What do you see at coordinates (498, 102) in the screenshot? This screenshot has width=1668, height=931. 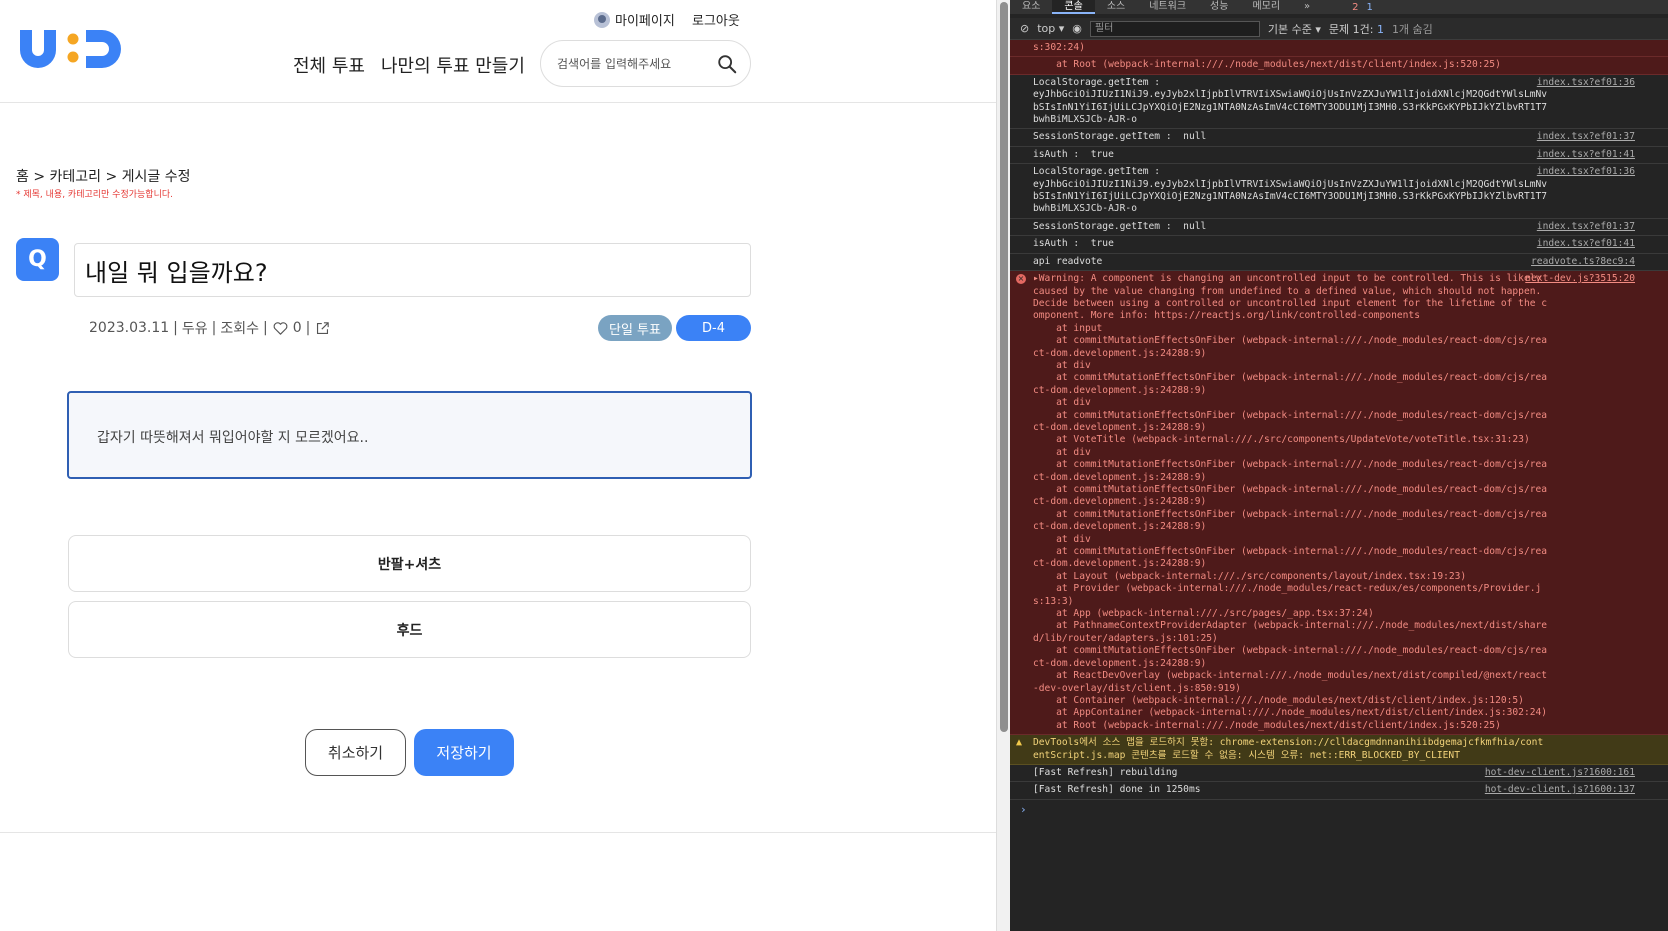 I see `header-divider` at bounding box center [498, 102].